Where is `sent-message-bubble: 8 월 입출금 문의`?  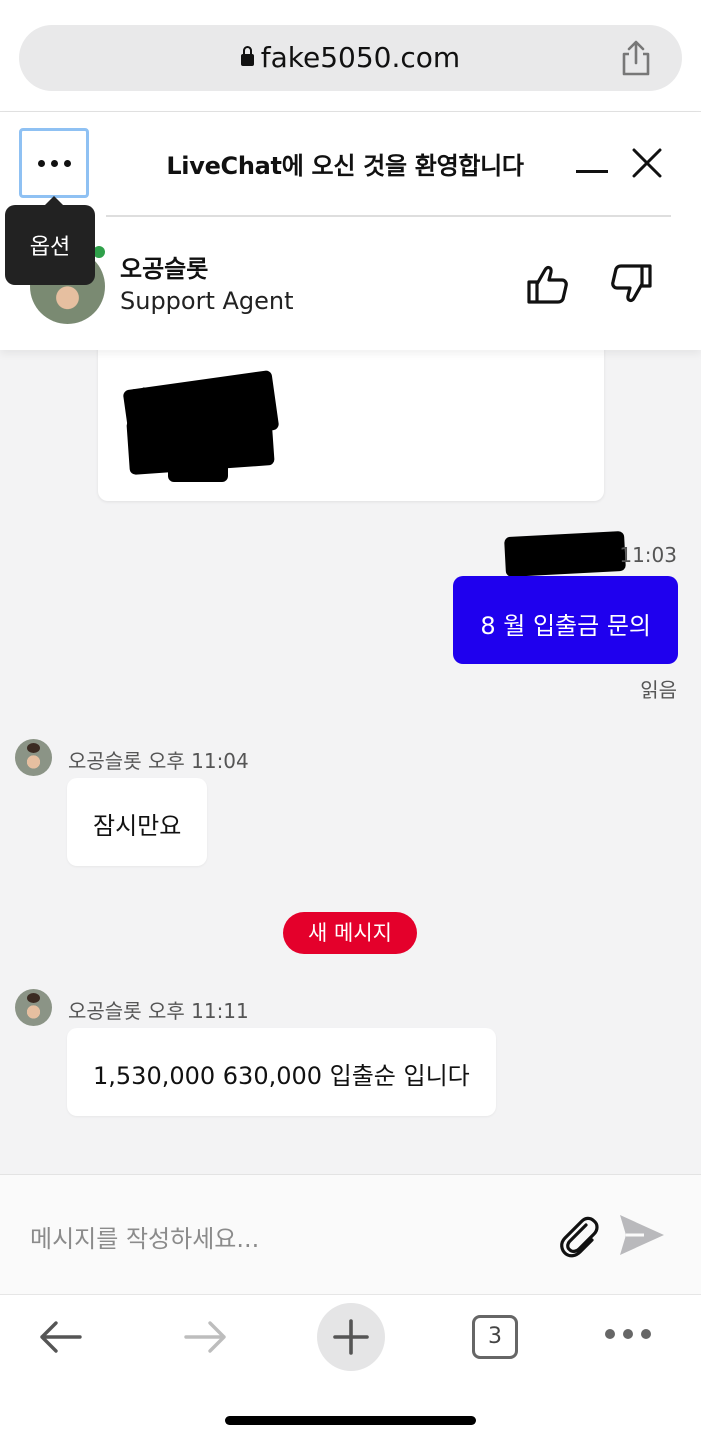 sent-message-bubble: 8 월 입출금 문의 is located at coordinates (565, 620).